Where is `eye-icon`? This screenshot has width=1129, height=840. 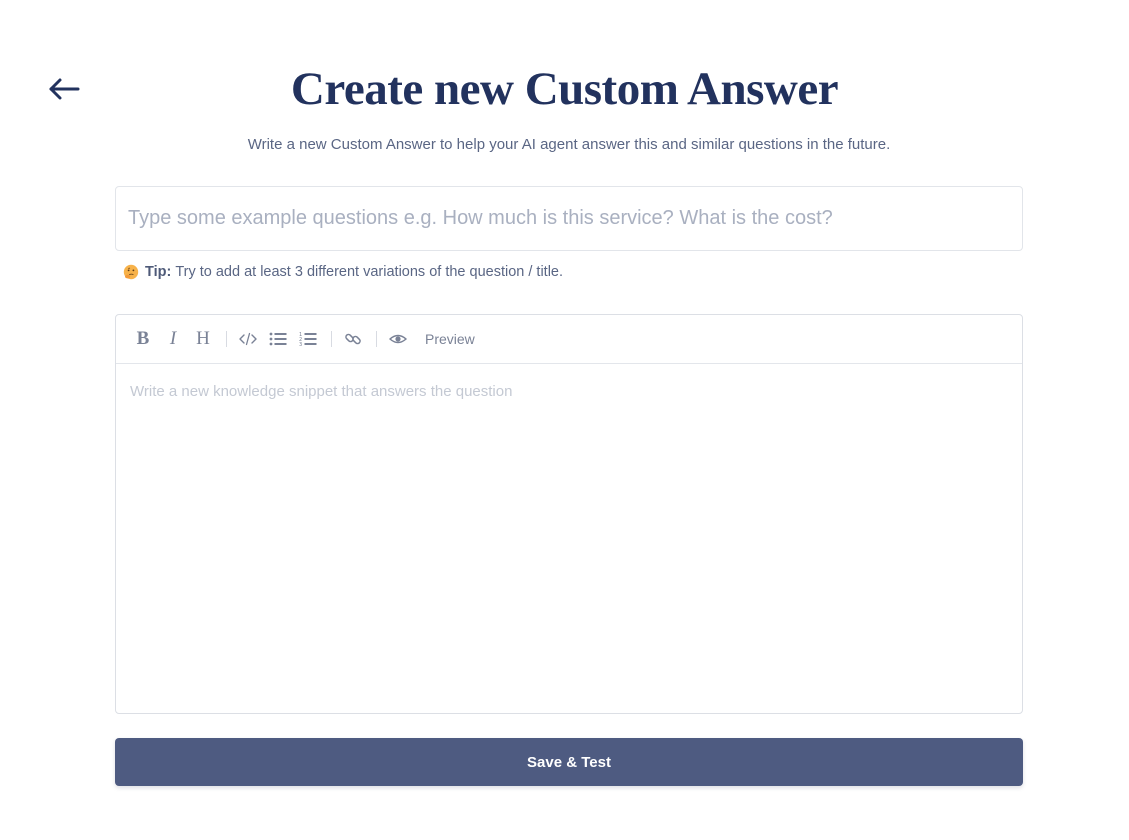 eye-icon is located at coordinates (398, 339).